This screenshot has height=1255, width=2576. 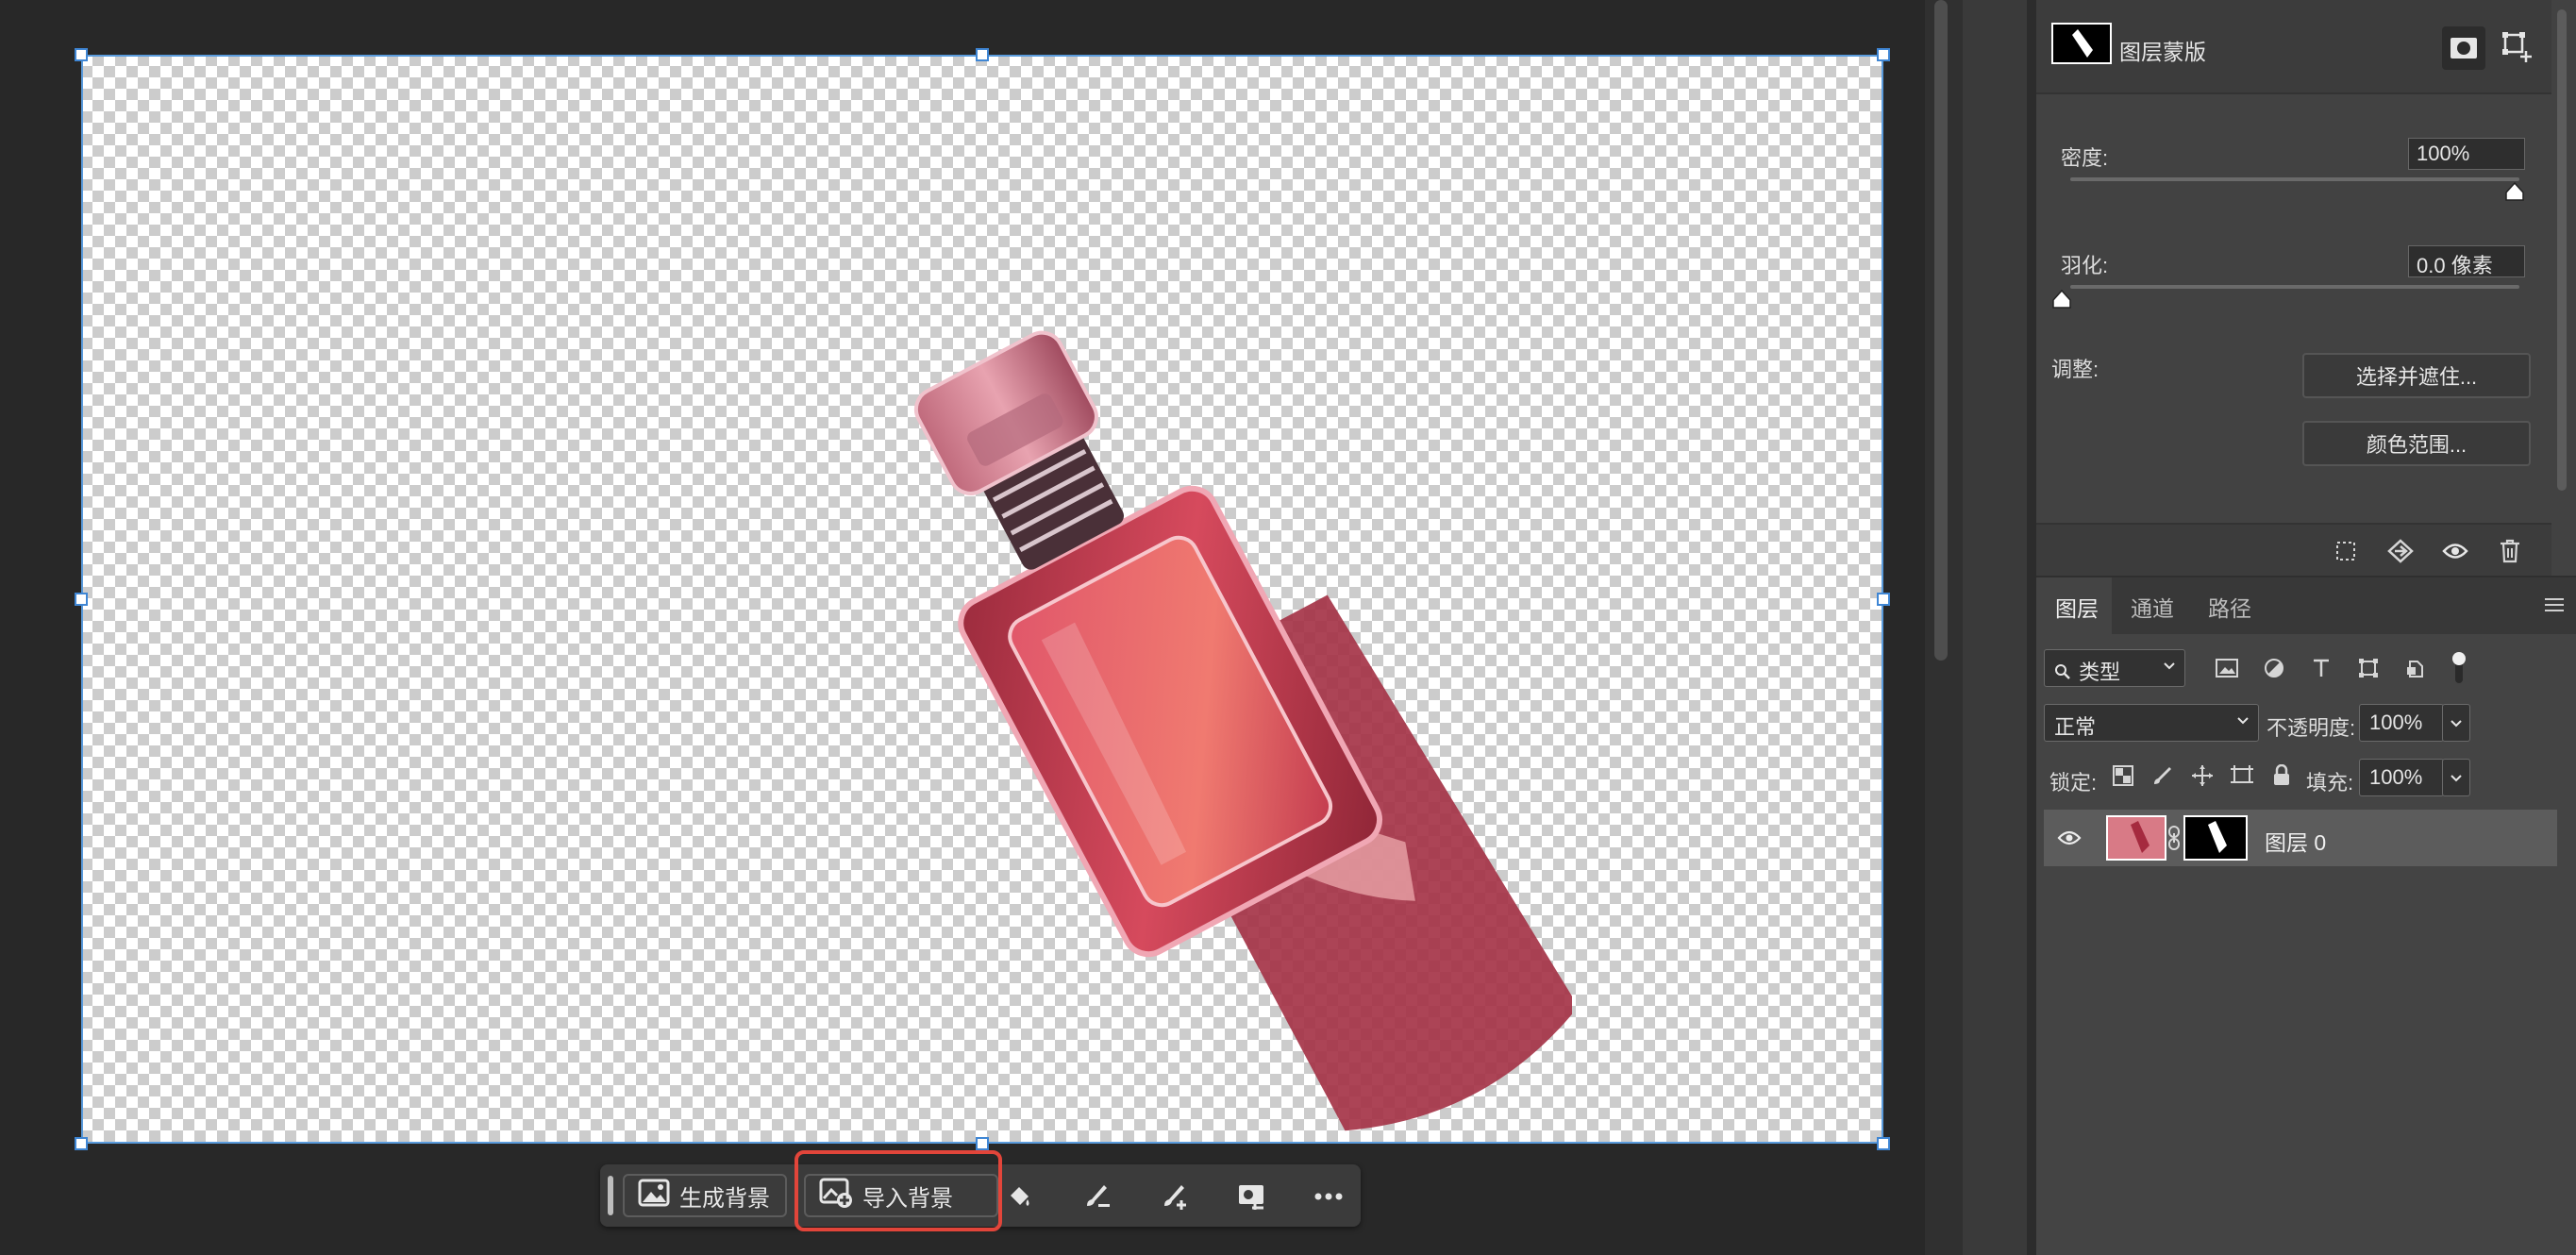 What do you see at coordinates (2321, 668) in the screenshot?
I see `filter-type-icon` at bounding box center [2321, 668].